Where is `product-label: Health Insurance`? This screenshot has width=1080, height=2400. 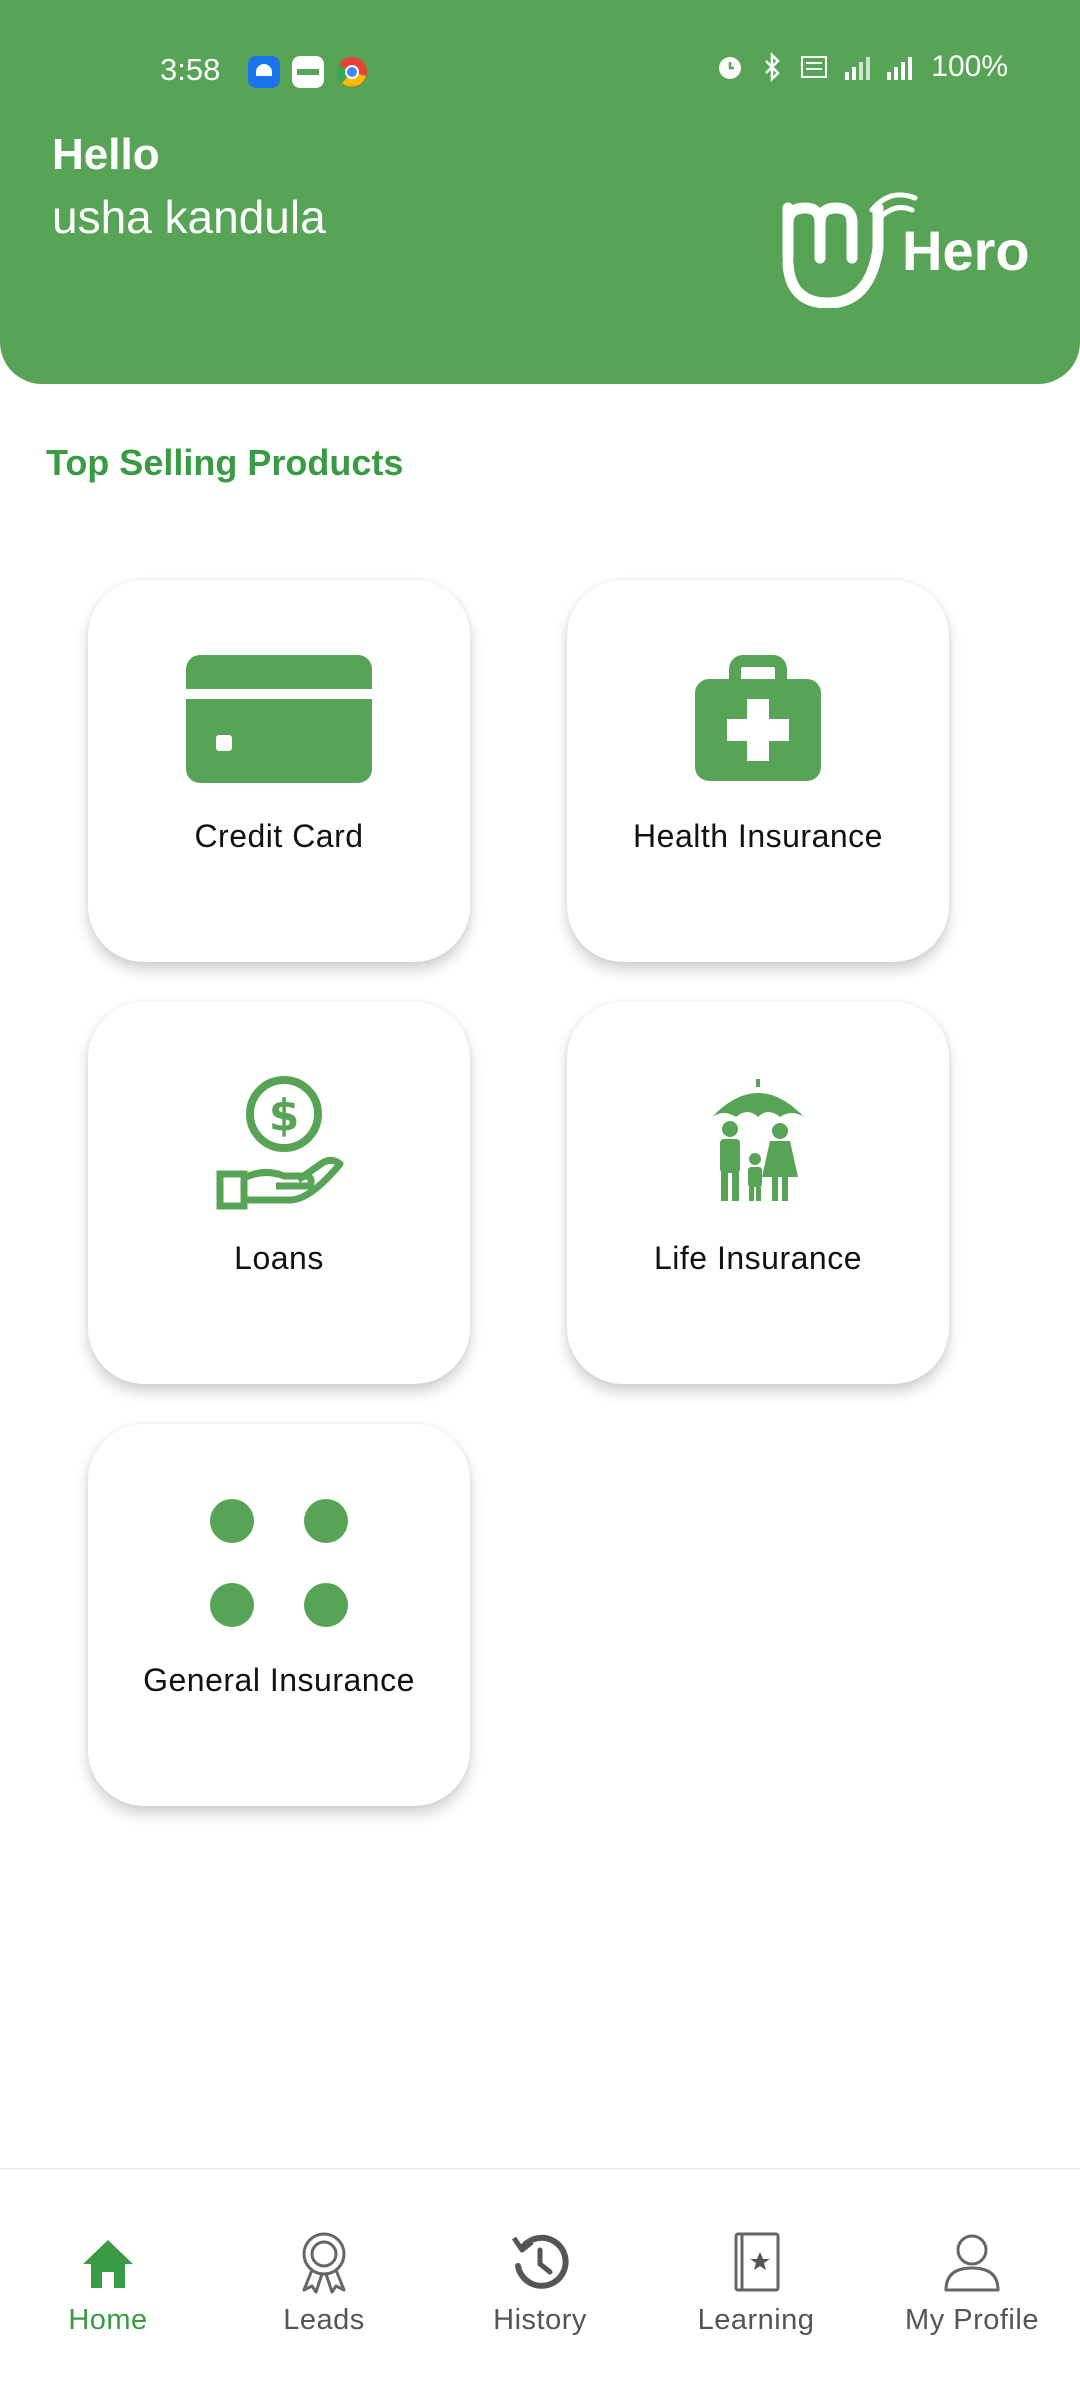 product-label: Health Insurance is located at coordinates (758, 836).